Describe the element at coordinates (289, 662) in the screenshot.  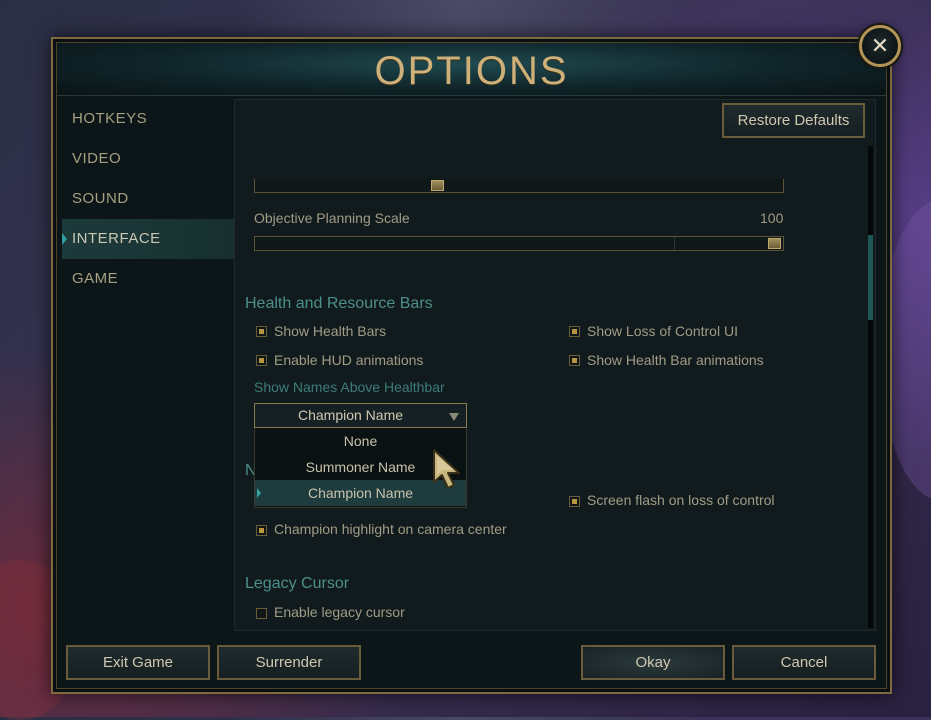
I see `surrender-button: Surrender` at that location.